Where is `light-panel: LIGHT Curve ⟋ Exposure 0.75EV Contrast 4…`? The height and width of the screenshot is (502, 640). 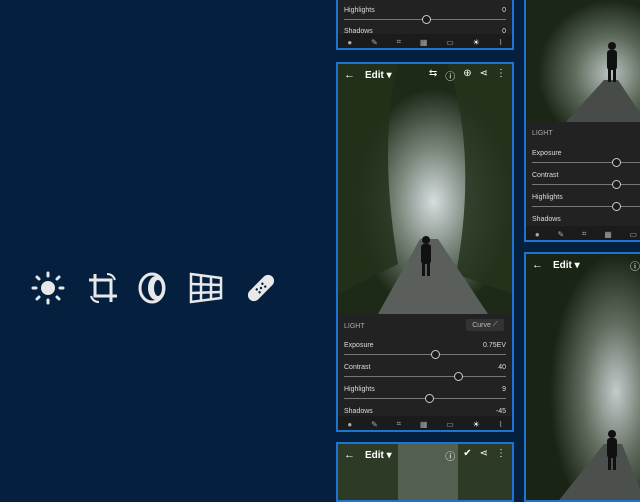
light-panel: LIGHT Curve ⟋ Exposure 0.75EV Contrast 4… is located at coordinates (425, 366).